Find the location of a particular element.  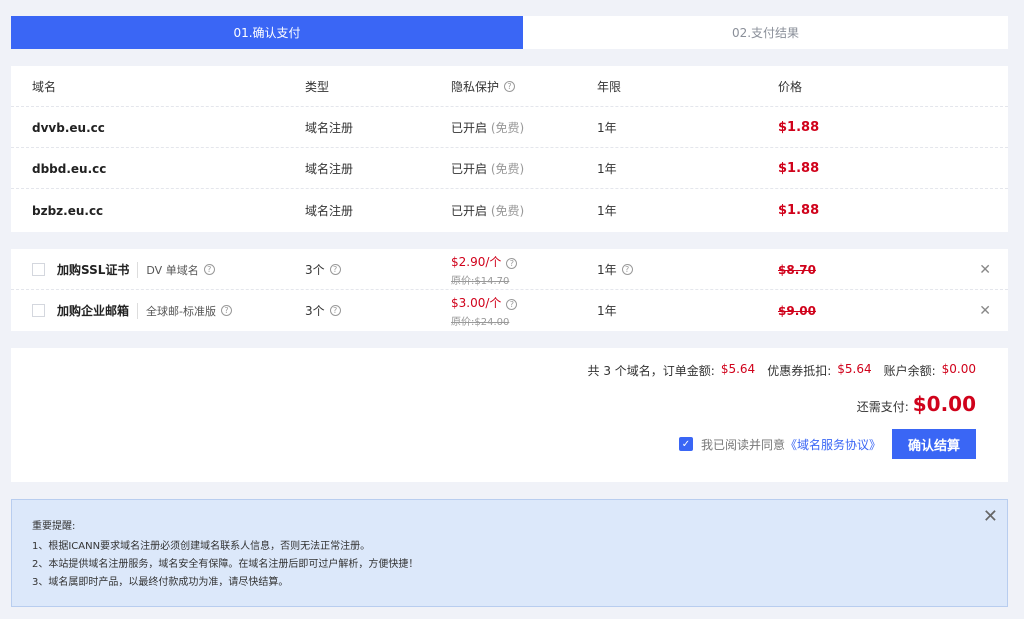

notice-line: 1、根据ICANN要求域名注册必须创建域名联系人信息，否则无法正常注册。 is located at coordinates (201, 546).